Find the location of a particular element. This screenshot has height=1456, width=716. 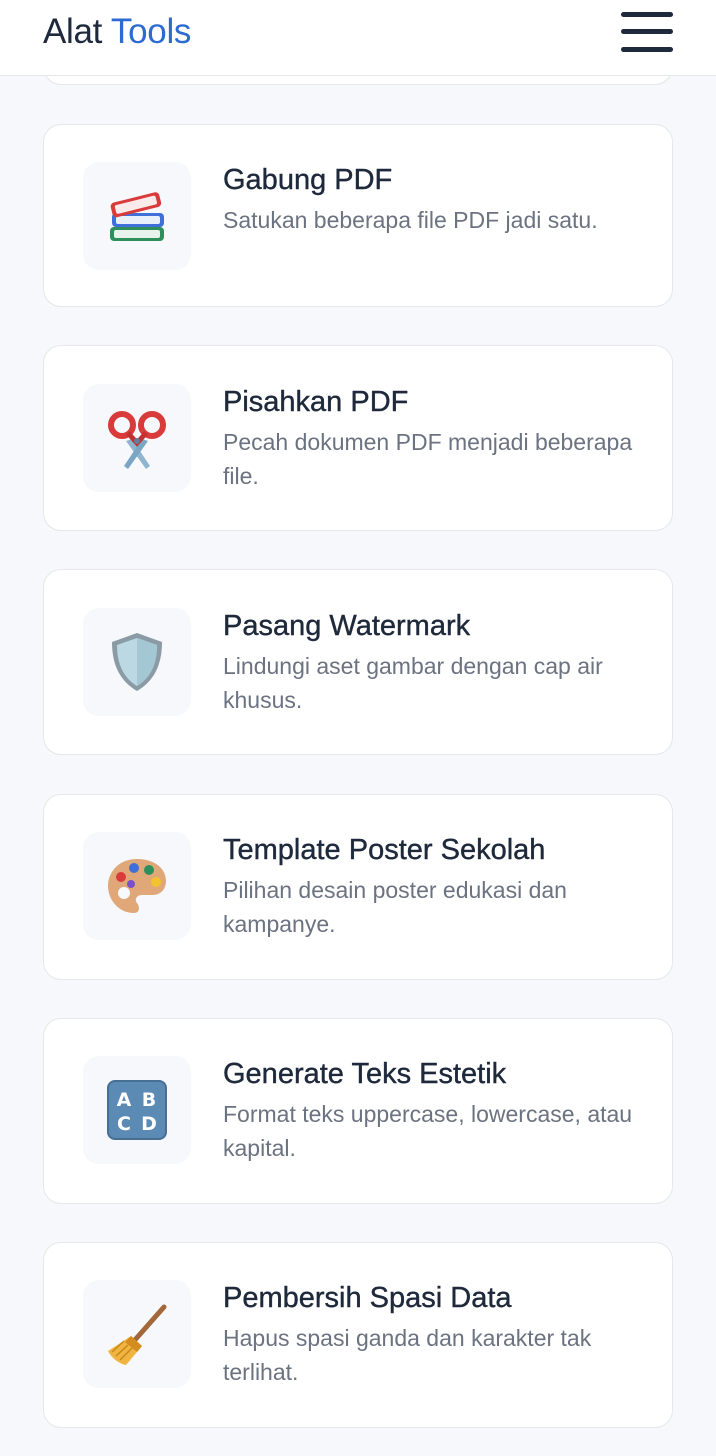

tool-description: Pecah dokumen PDF menjadi beberapa file. is located at coordinates (428, 459).